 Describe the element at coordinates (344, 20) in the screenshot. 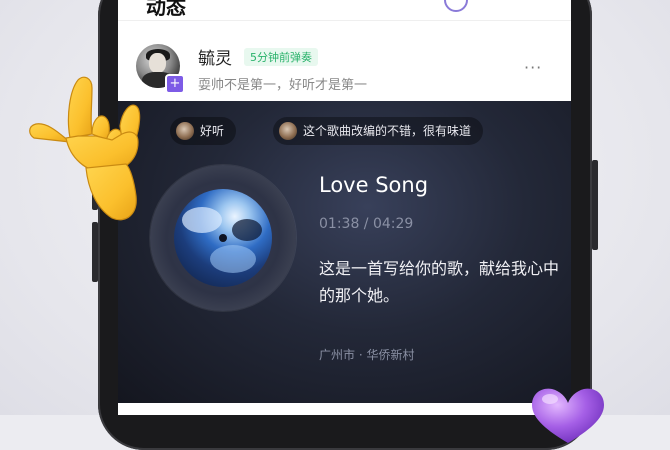

I see `divider` at that location.